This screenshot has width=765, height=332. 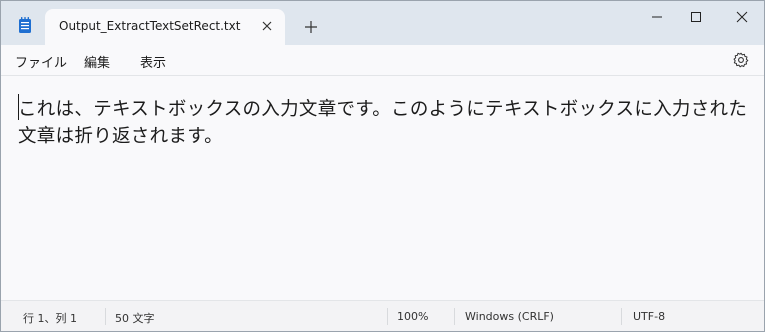 I want to click on new-tab-button, so click(x=311, y=27).